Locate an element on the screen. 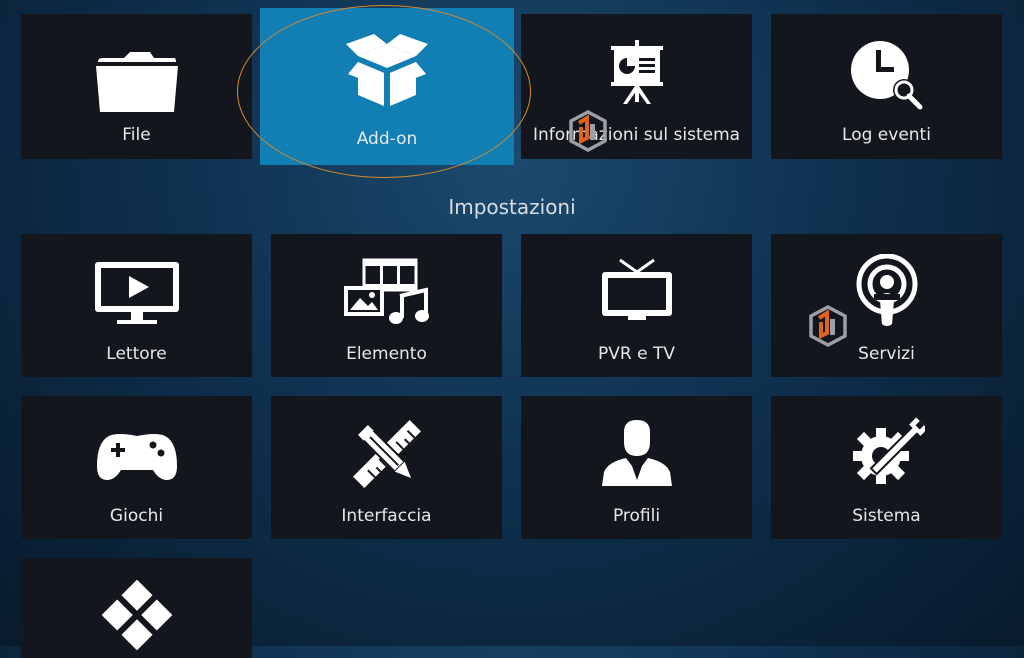 The width and height of the screenshot is (1024, 658). tile-label: Add-on is located at coordinates (387, 139).